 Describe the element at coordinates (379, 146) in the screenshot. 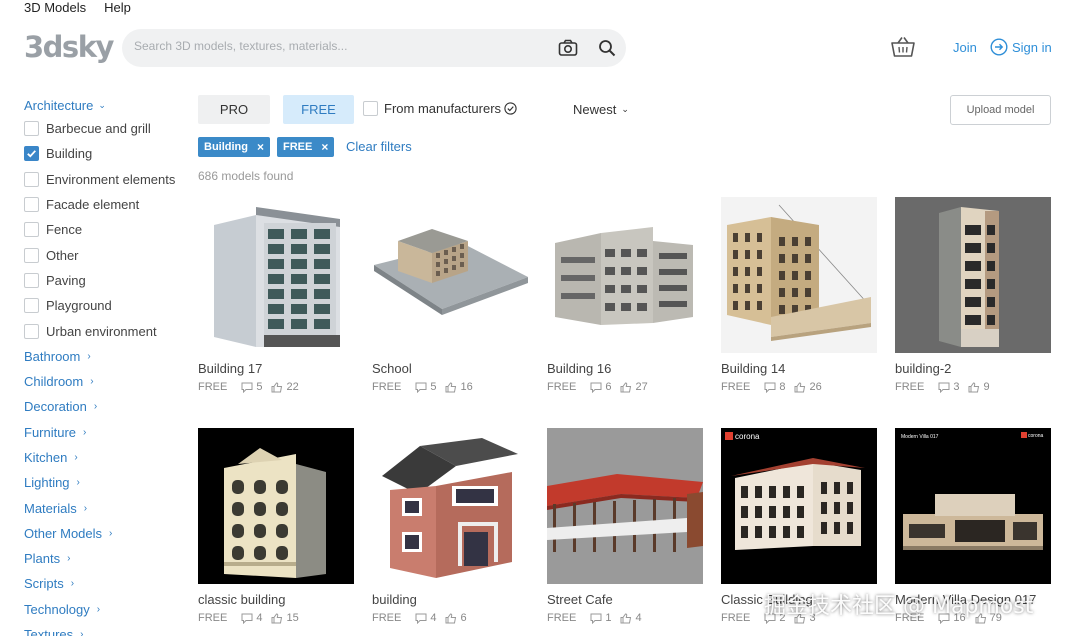

I see `clear-filters-link: Clear filters` at that location.